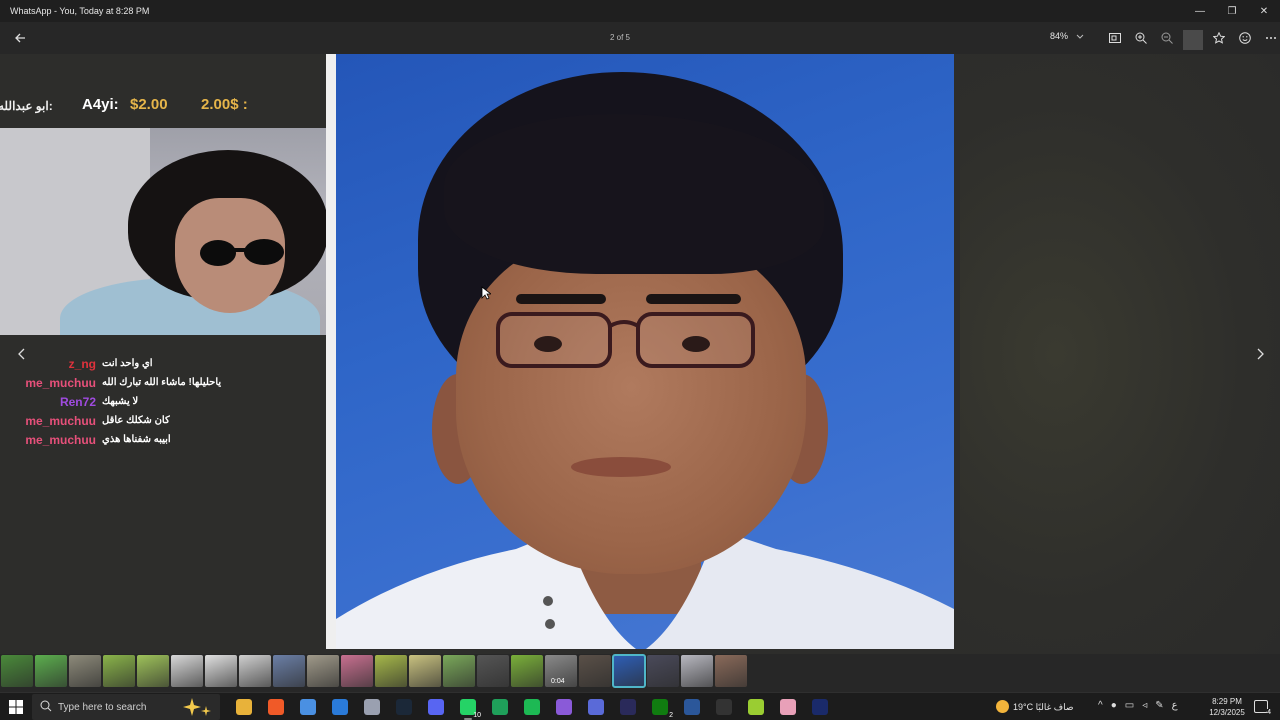 The width and height of the screenshot is (1280, 720). Describe the element at coordinates (1129, 705) in the screenshot. I see `network-icon: ▭` at that location.